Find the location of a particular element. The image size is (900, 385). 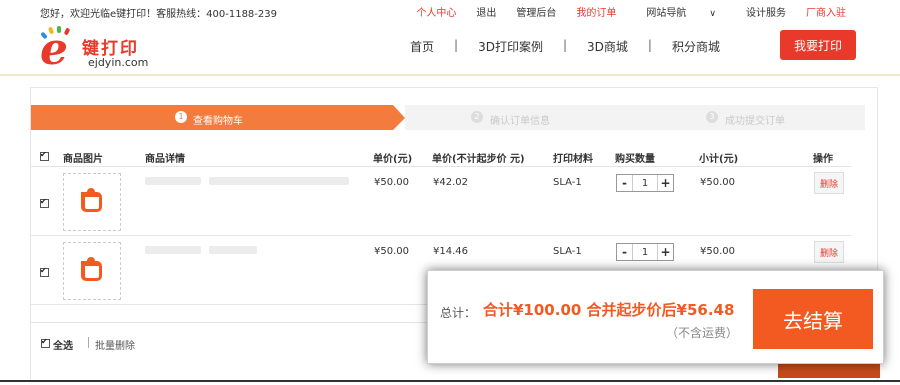

header-checkbox is located at coordinates (44, 155).